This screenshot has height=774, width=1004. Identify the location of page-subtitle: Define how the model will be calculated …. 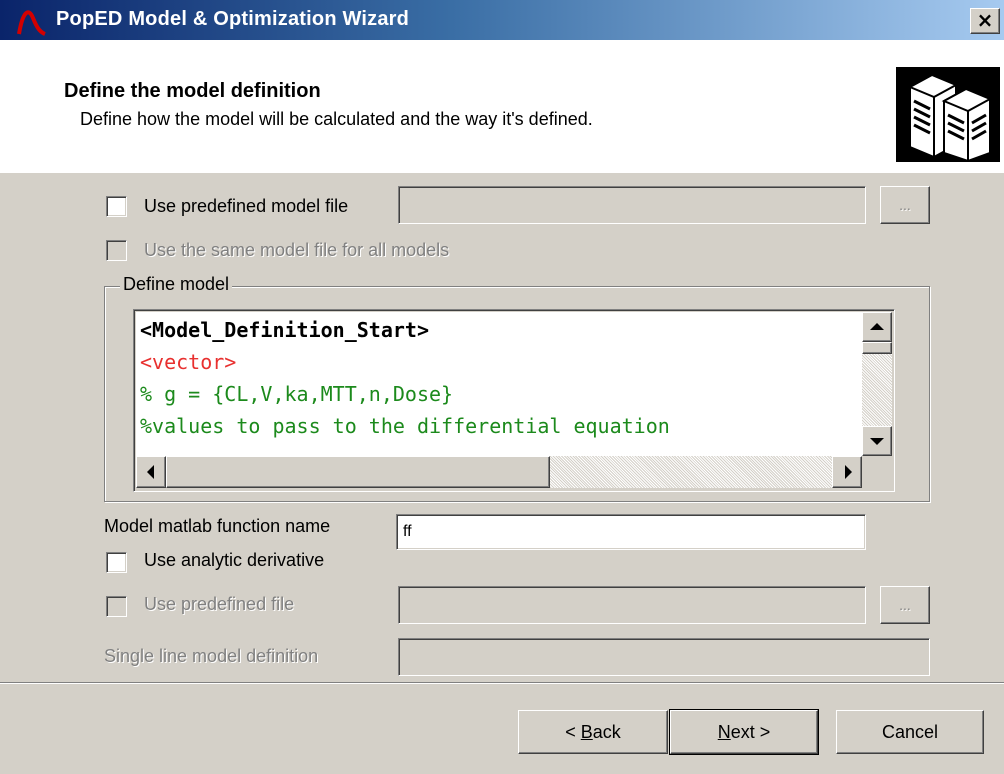
(336, 119).